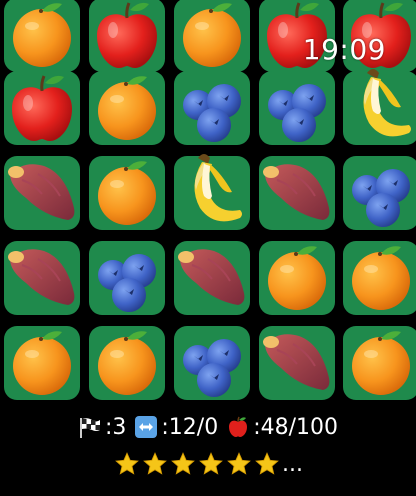  What do you see at coordinates (190, 427) in the screenshot?
I see `swaps-value: :12/0` at bounding box center [190, 427].